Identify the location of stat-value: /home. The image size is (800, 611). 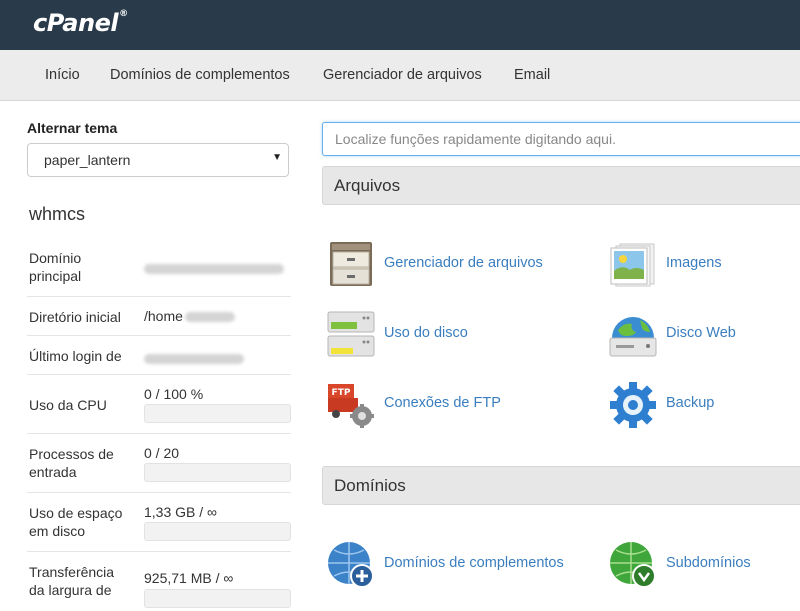
(189, 316).